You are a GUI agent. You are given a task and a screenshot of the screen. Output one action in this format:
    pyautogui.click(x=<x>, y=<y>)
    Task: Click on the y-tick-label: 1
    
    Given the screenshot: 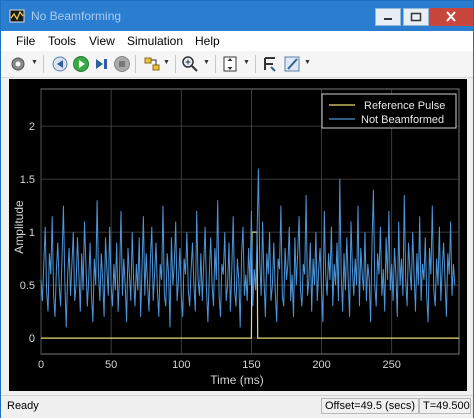 What is the action you would take?
    pyautogui.click(x=32, y=233)
    